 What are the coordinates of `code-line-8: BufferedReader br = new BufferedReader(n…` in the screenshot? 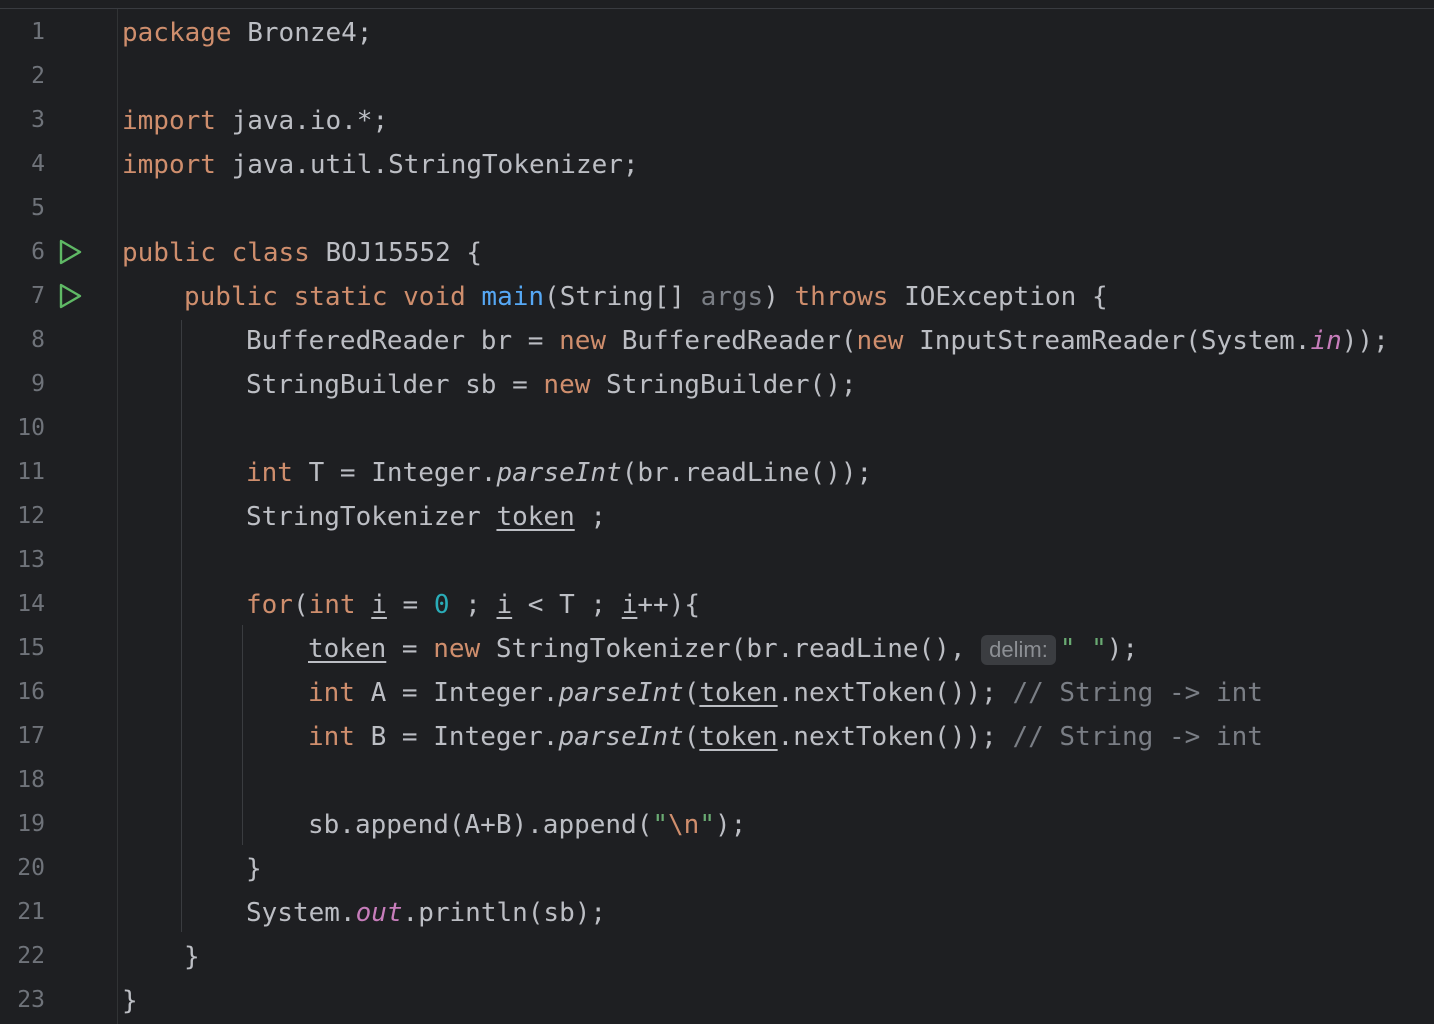 It's located at (817, 341).